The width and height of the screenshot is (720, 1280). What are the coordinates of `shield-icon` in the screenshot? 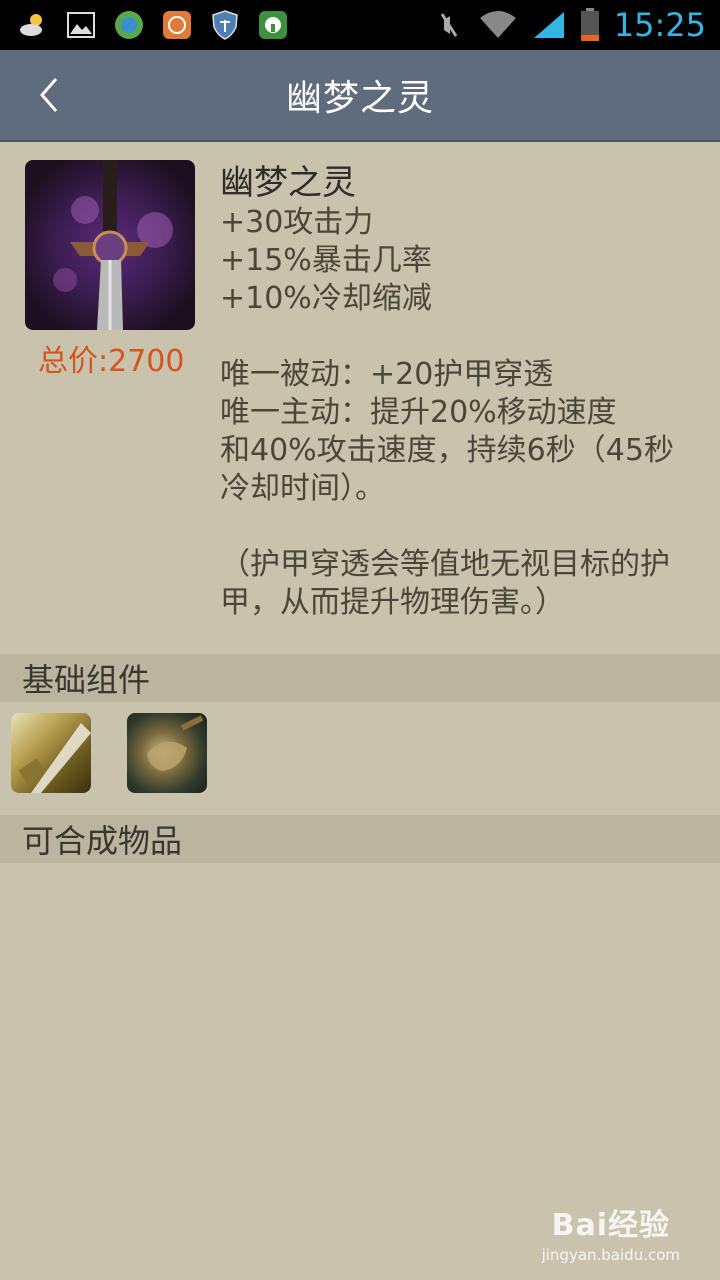 It's located at (225, 25).